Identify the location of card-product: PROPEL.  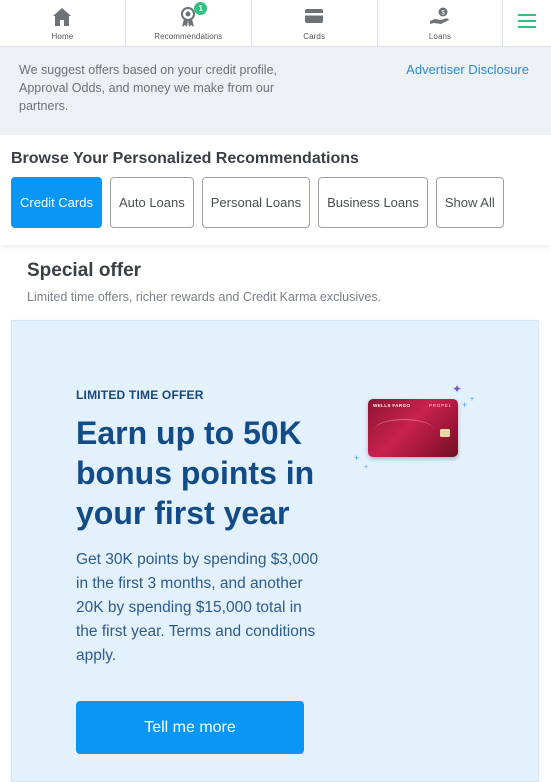
(440, 405).